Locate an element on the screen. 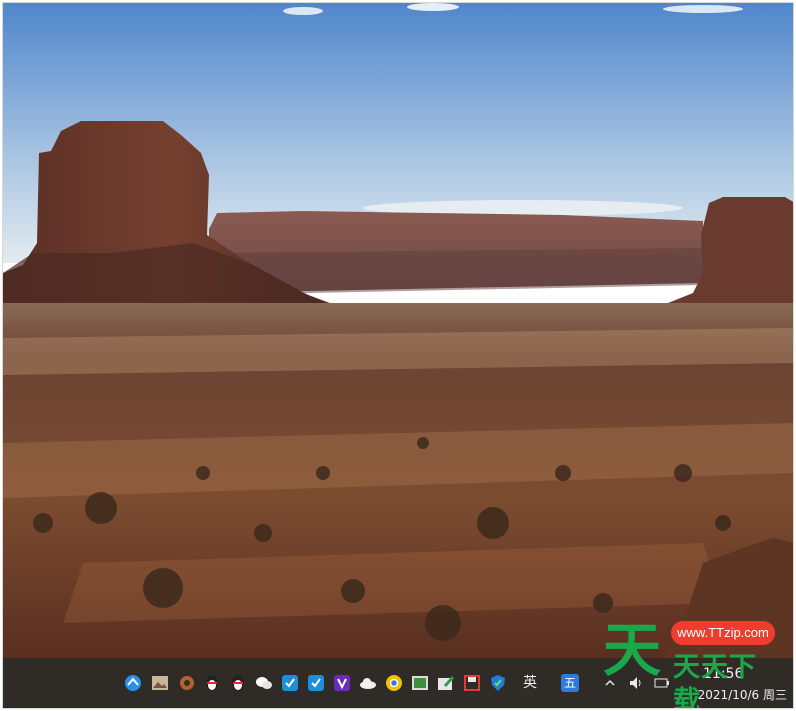  security-shield-icon is located at coordinates (498, 683).